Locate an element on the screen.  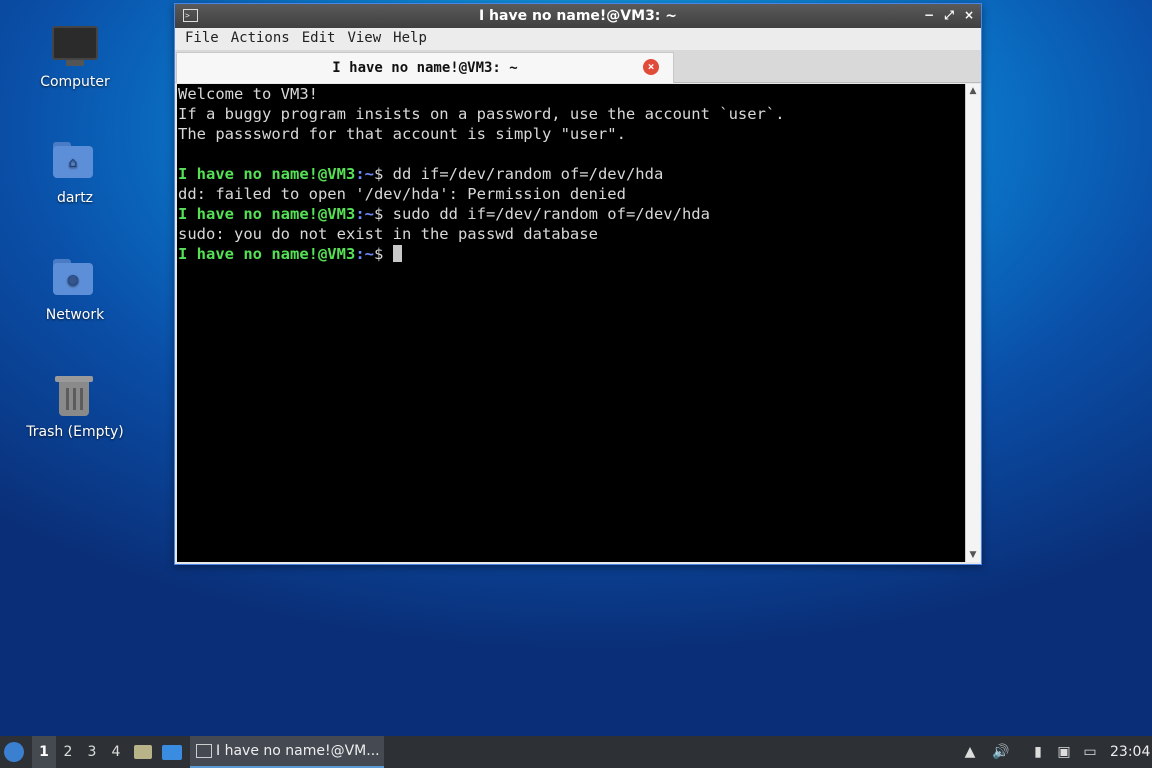
desktop-icon-label: Trash (Empty) is located at coordinates (75, 432).